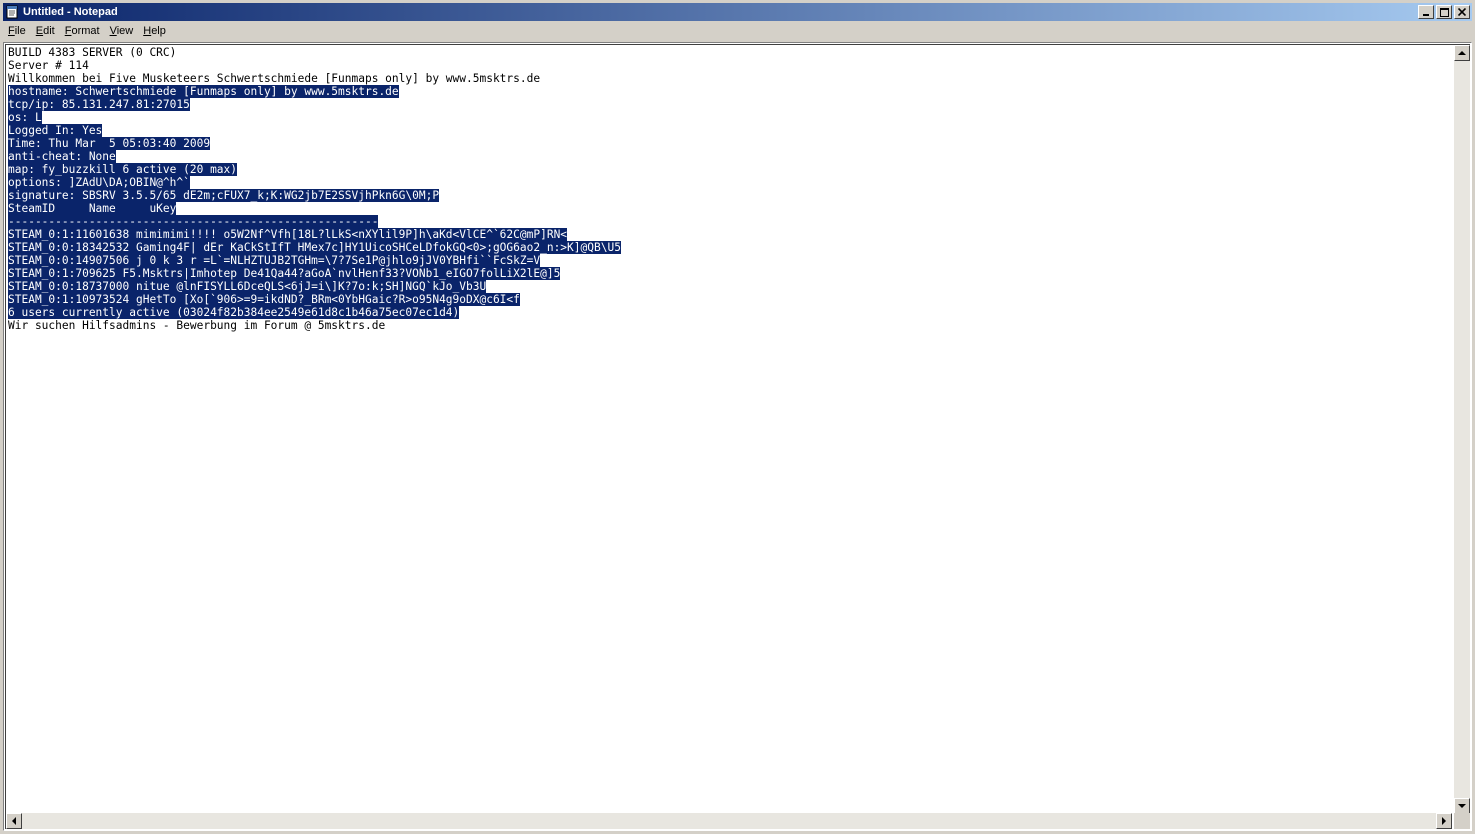 This screenshot has height=834, width=1475. Describe the element at coordinates (1462, 429) in the screenshot. I see `vertical-scrollbar` at that location.